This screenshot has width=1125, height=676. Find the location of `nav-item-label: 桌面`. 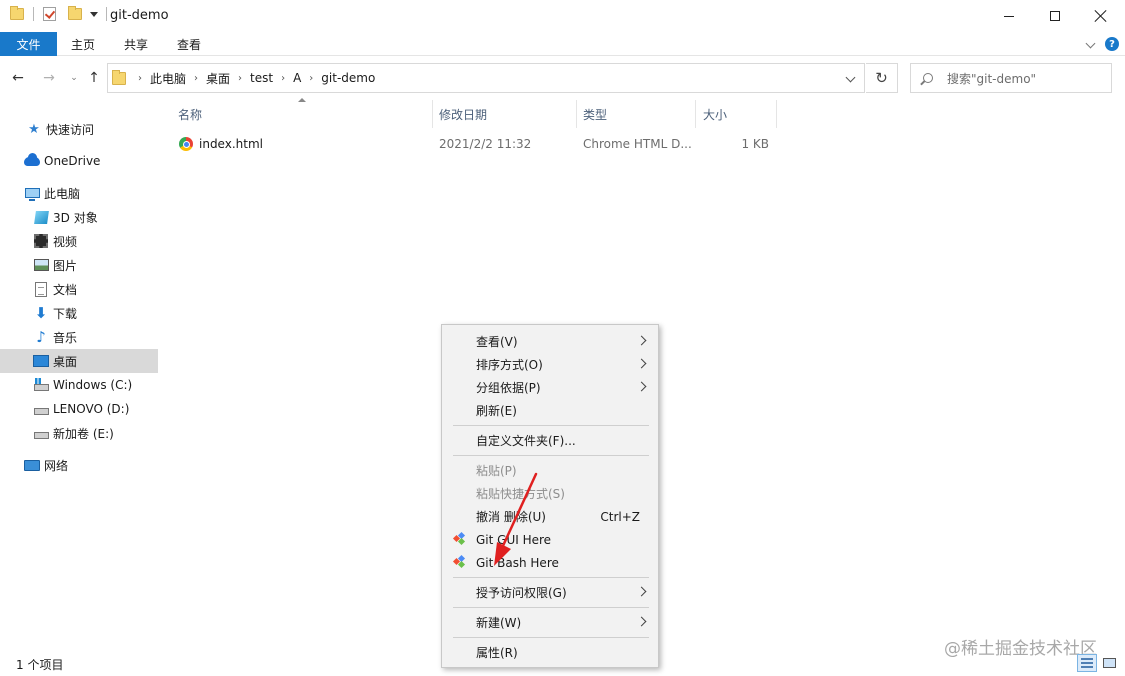

nav-item-label: 桌面 is located at coordinates (65, 361).